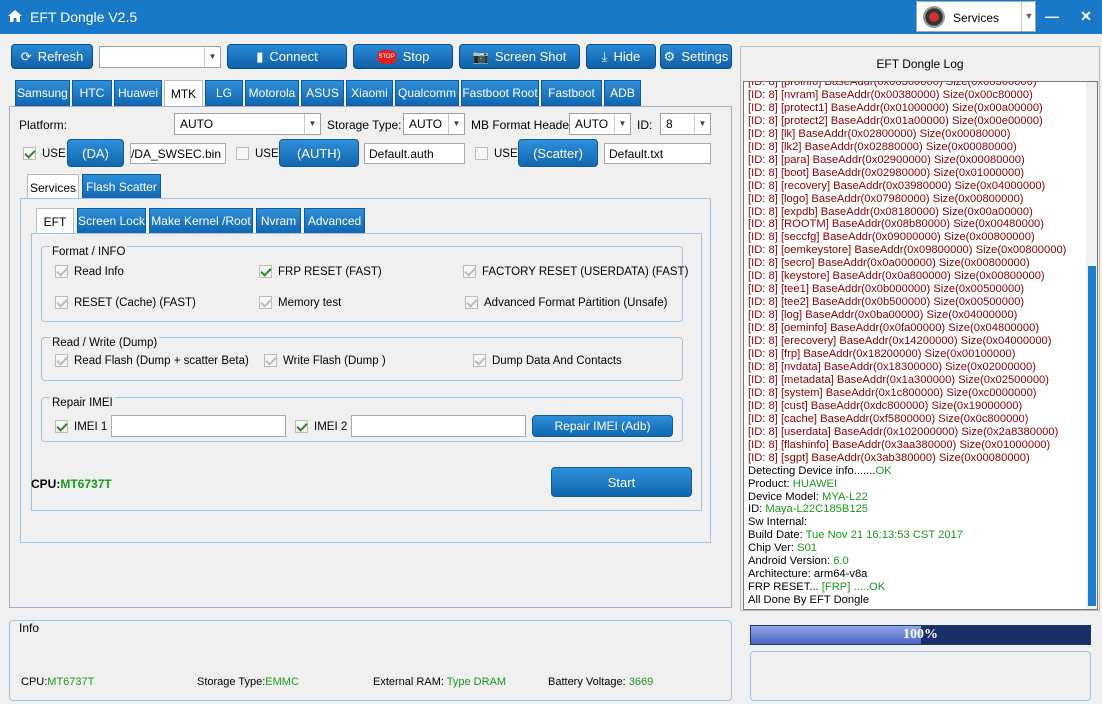 The width and height of the screenshot is (1102, 704). Describe the element at coordinates (257, 153) in the screenshot. I see `use-auth-checkbox: USE` at that location.